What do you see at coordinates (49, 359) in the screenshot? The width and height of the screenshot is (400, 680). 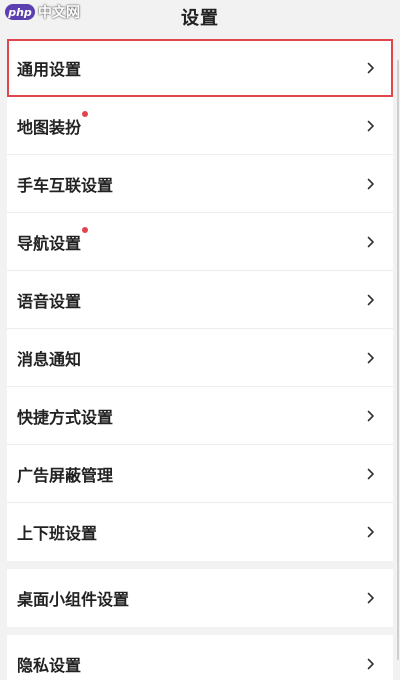 I see `settings-item-label: 消息通知` at bounding box center [49, 359].